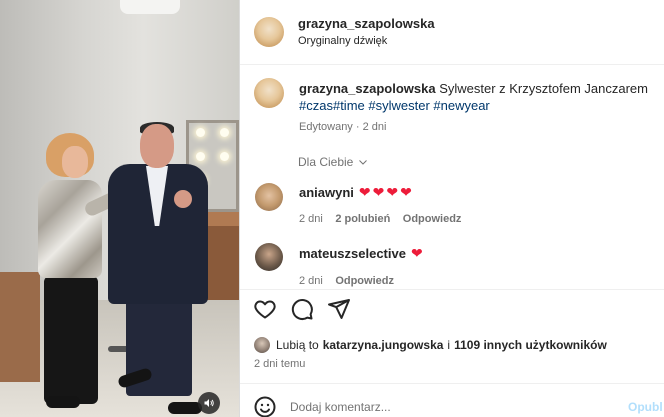 The height and width of the screenshot is (417, 664). I want to click on comment-text: ❤, so click(416, 253).